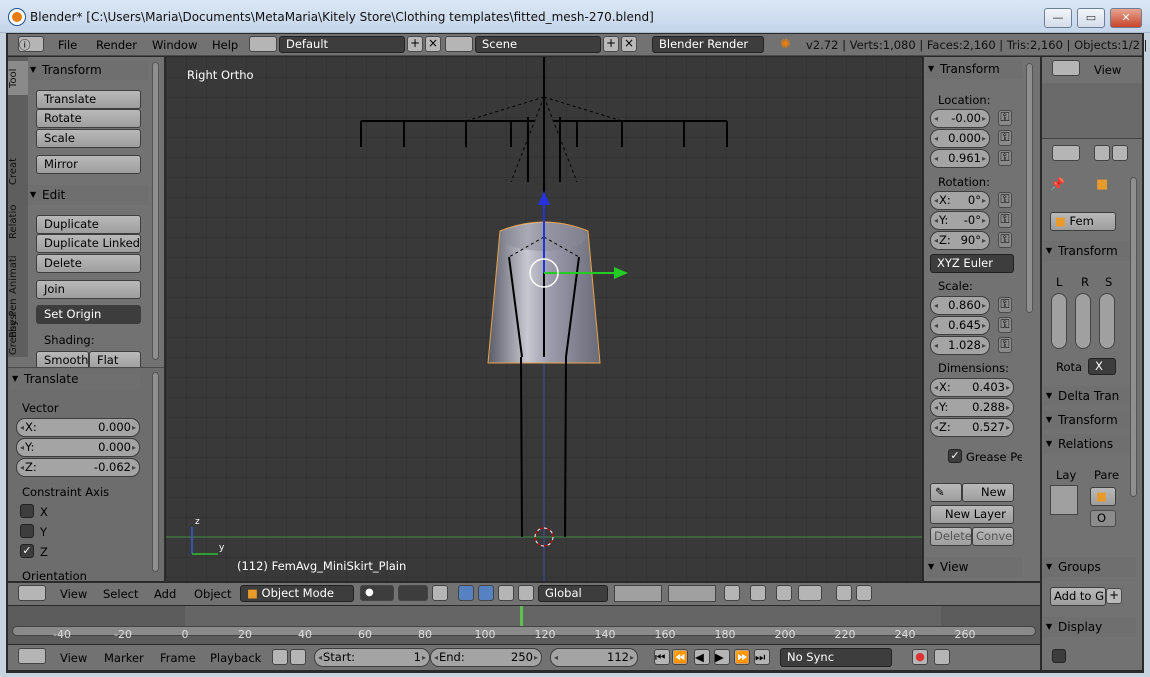 Image resolution: width=1150 pixels, height=677 pixels. What do you see at coordinates (88, 263) in the screenshot?
I see `delete-button: Delete` at bounding box center [88, 263].